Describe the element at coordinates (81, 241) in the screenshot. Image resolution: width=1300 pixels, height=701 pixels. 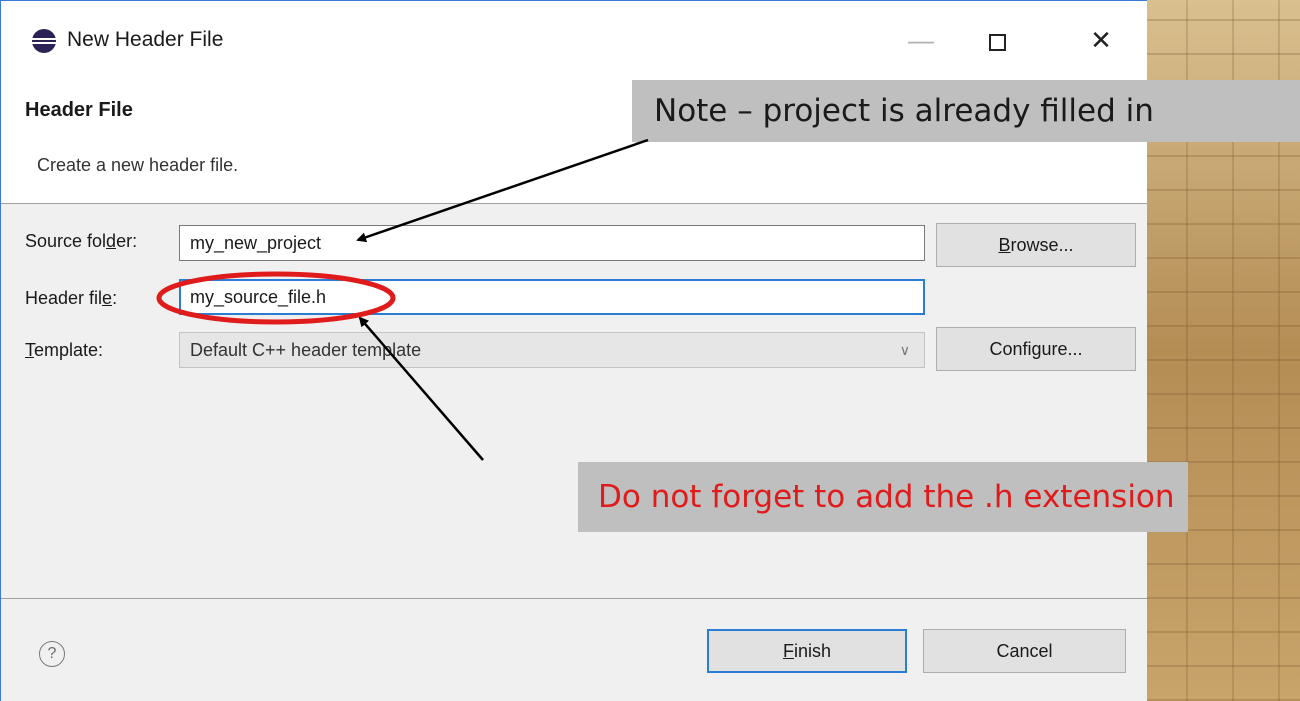
I see `source-folder-label: Source folder:` at that location.